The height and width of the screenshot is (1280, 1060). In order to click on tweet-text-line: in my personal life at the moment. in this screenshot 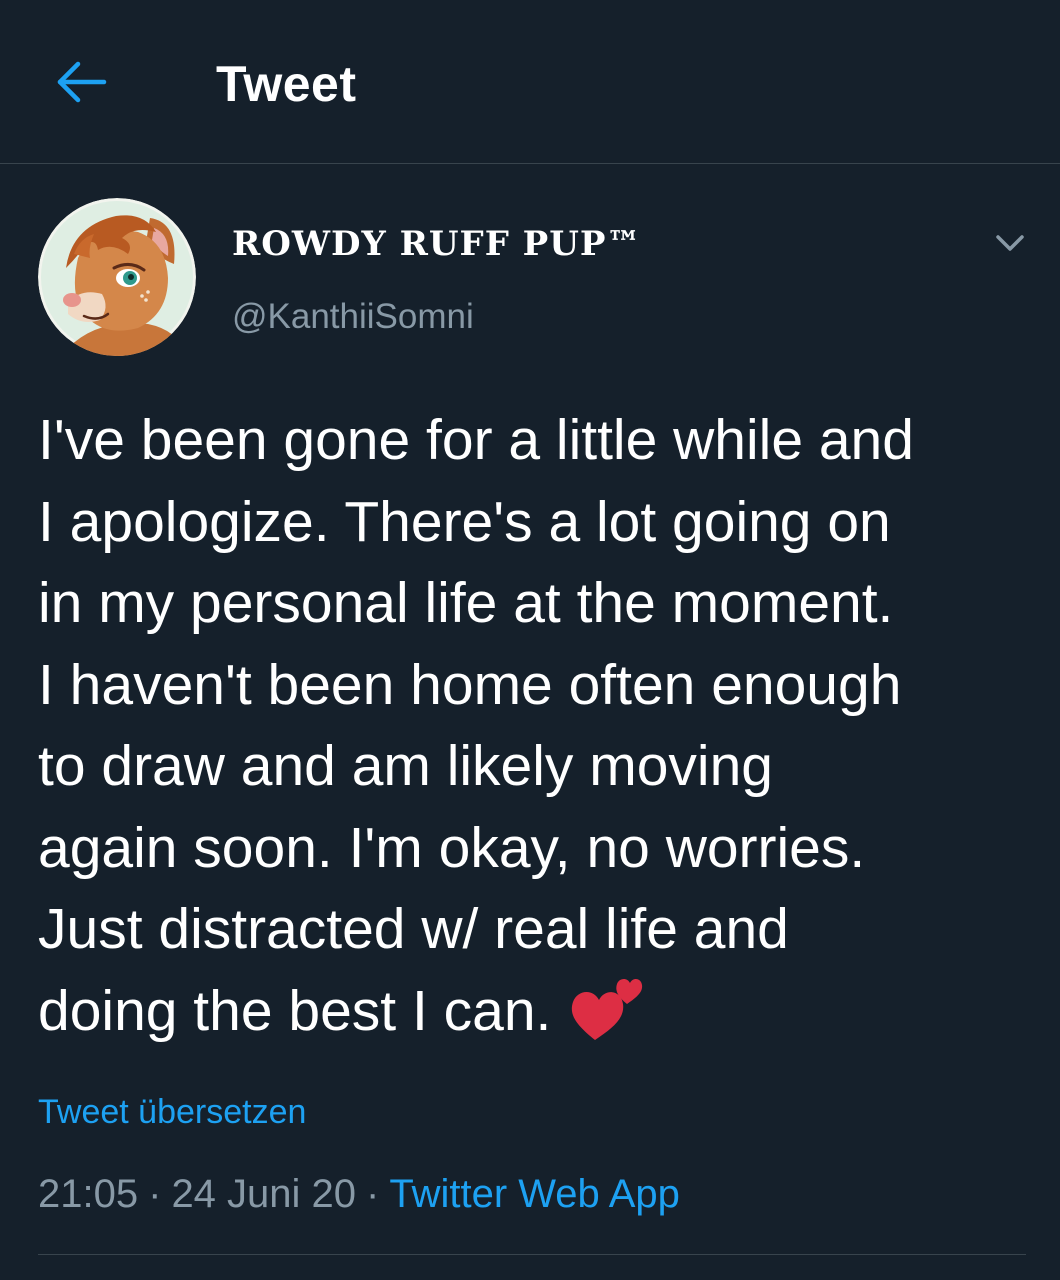, I will do `click(466, 603)`.